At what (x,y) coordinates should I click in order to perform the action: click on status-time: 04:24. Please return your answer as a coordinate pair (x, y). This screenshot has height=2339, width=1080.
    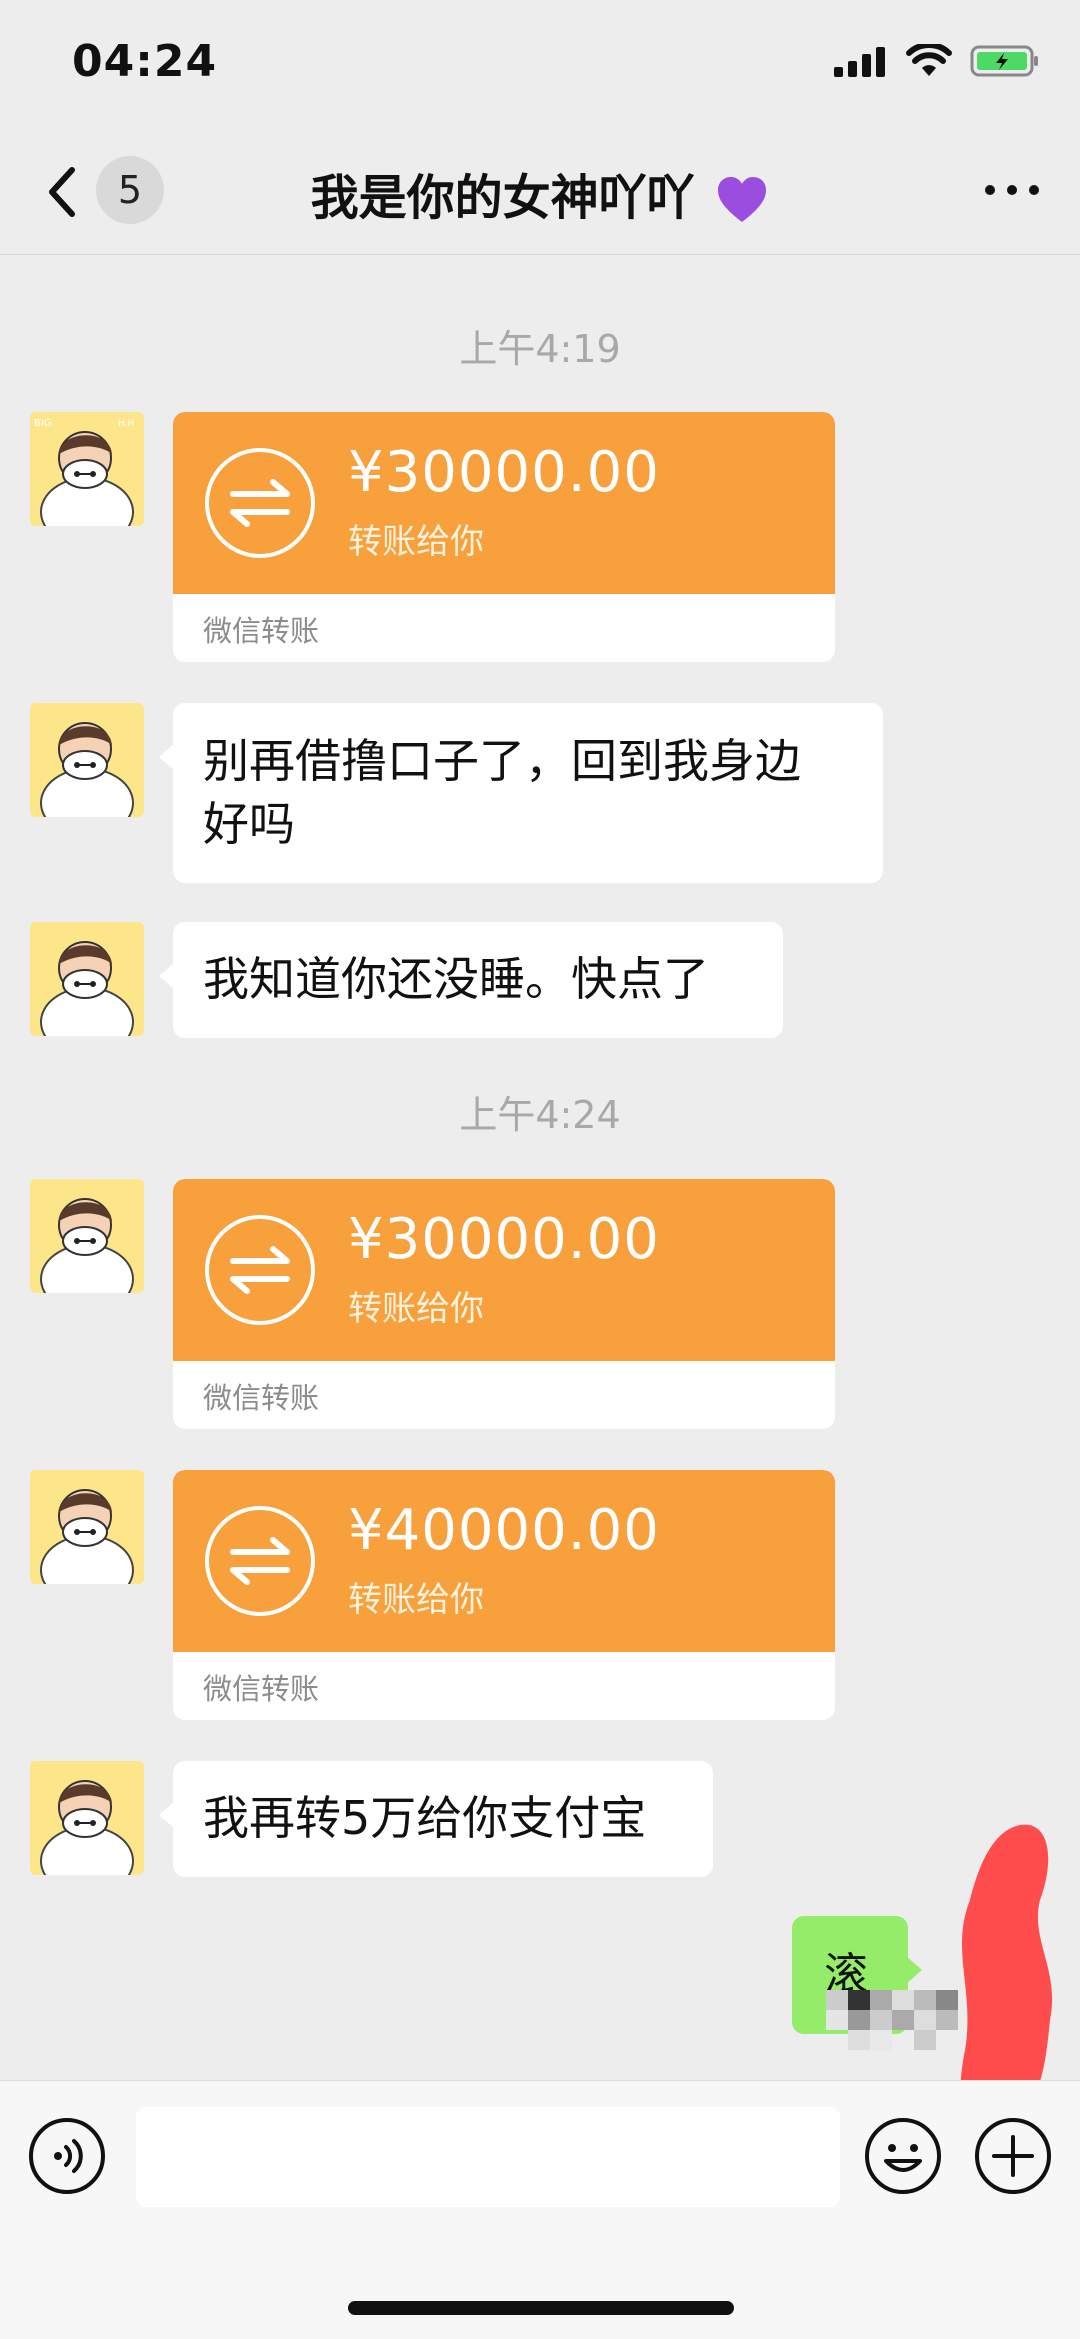
    Looking at the image, I should click on (145, 61).